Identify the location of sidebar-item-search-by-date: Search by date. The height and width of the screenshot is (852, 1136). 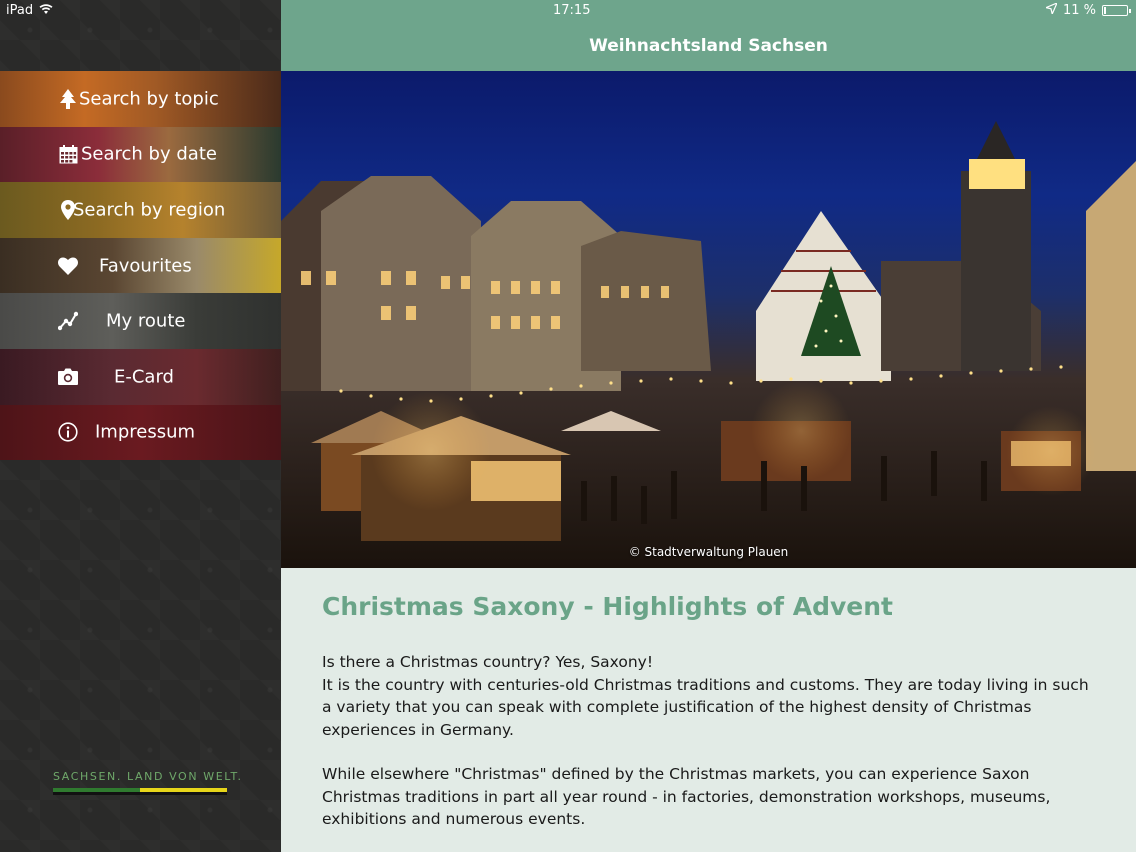
(140, 154).